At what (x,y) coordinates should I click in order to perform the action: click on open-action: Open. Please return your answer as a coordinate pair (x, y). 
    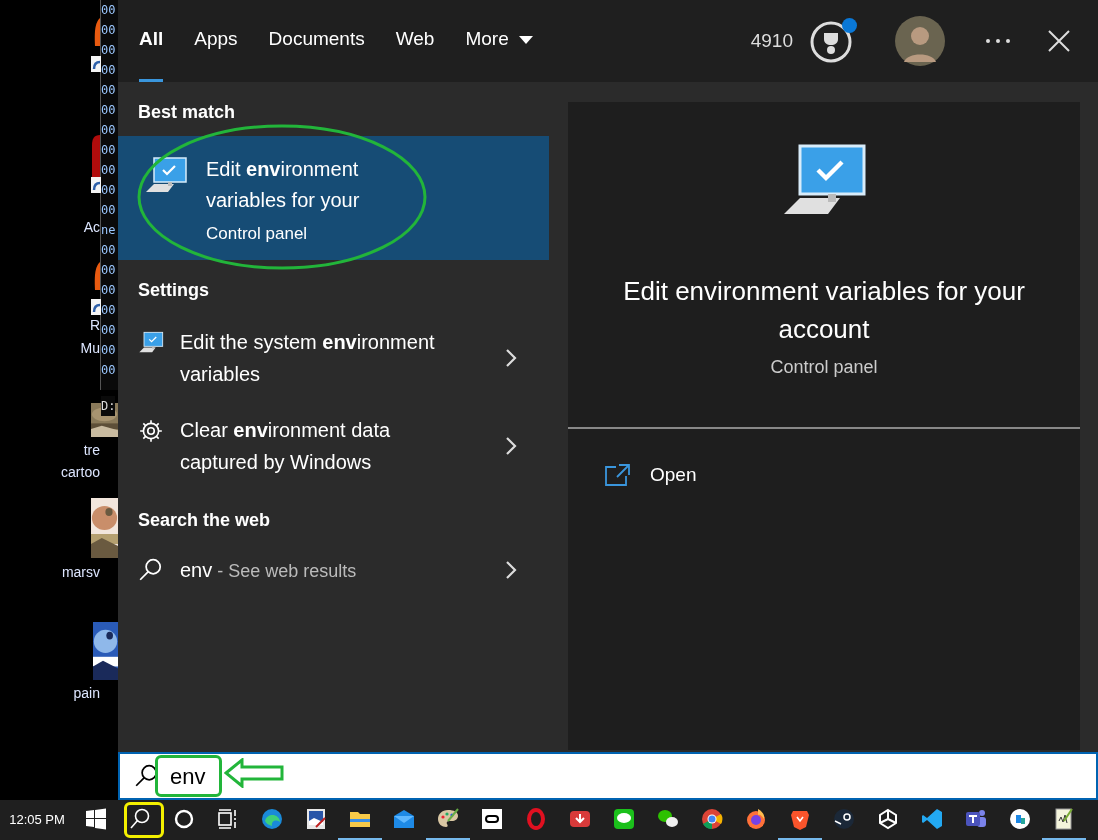
    Looking at the image, I should click on (842, 475).